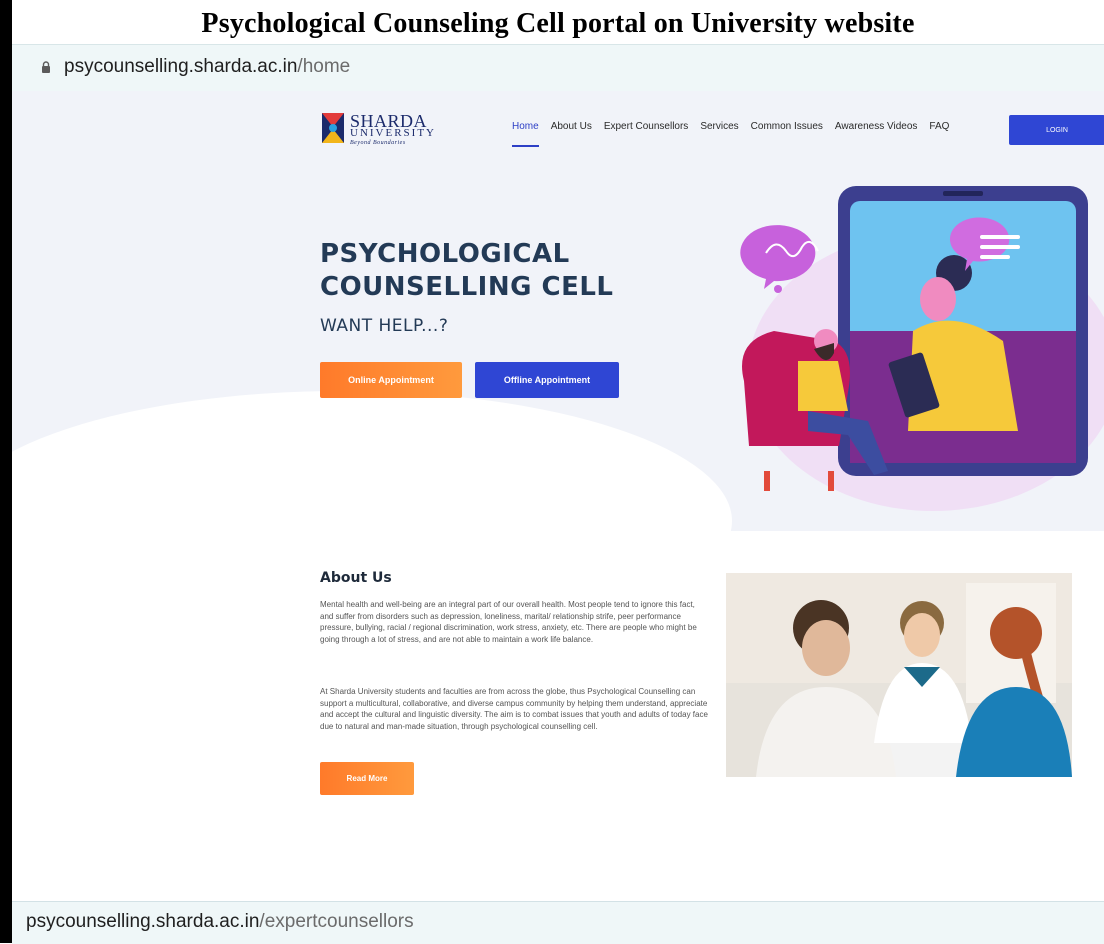 The height and width of the screenshot is (944, 1104). Describe the element at coordinates (876, 131) in the screenshot. I see `nav-awareness-videos: Awareness Videos` at that location.